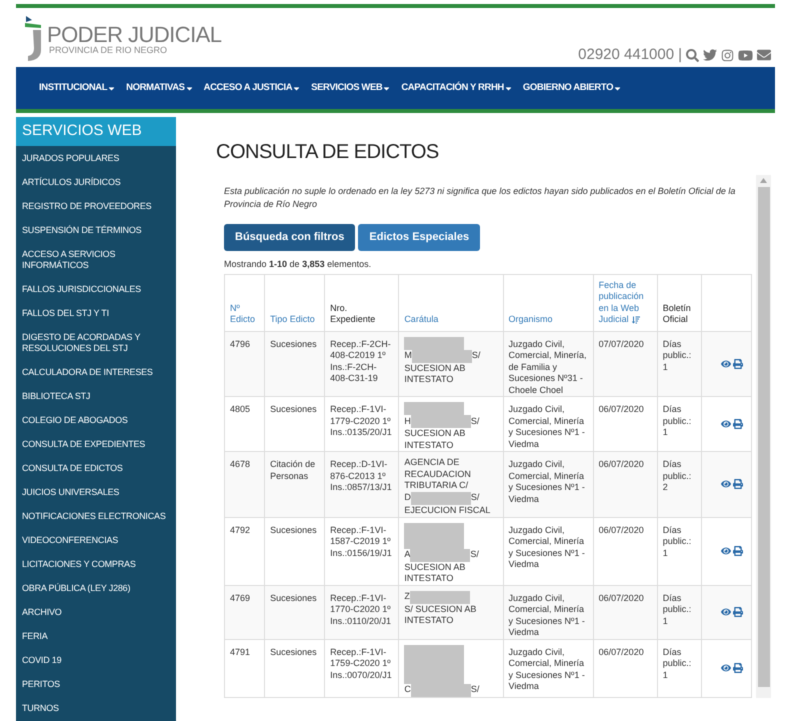 The width and height of the screenshot is (791, 721). What do you see at coordinates (361, 612) in the screenshot?
I see `table-cell: Recep.:F-1VI-1770-C2020 1º Ins.:0110/20/J1` at bounding box center [361, 612].